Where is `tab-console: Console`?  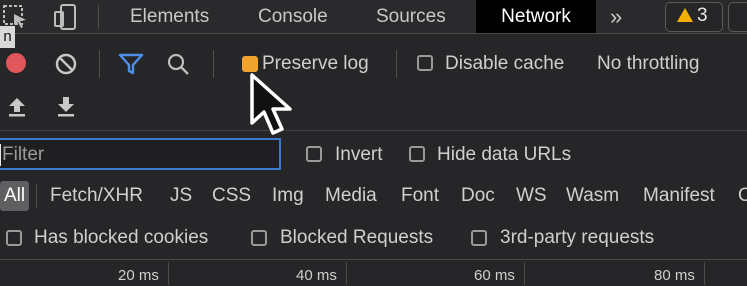
tab-console: Console is located at coordinates (293, 16).